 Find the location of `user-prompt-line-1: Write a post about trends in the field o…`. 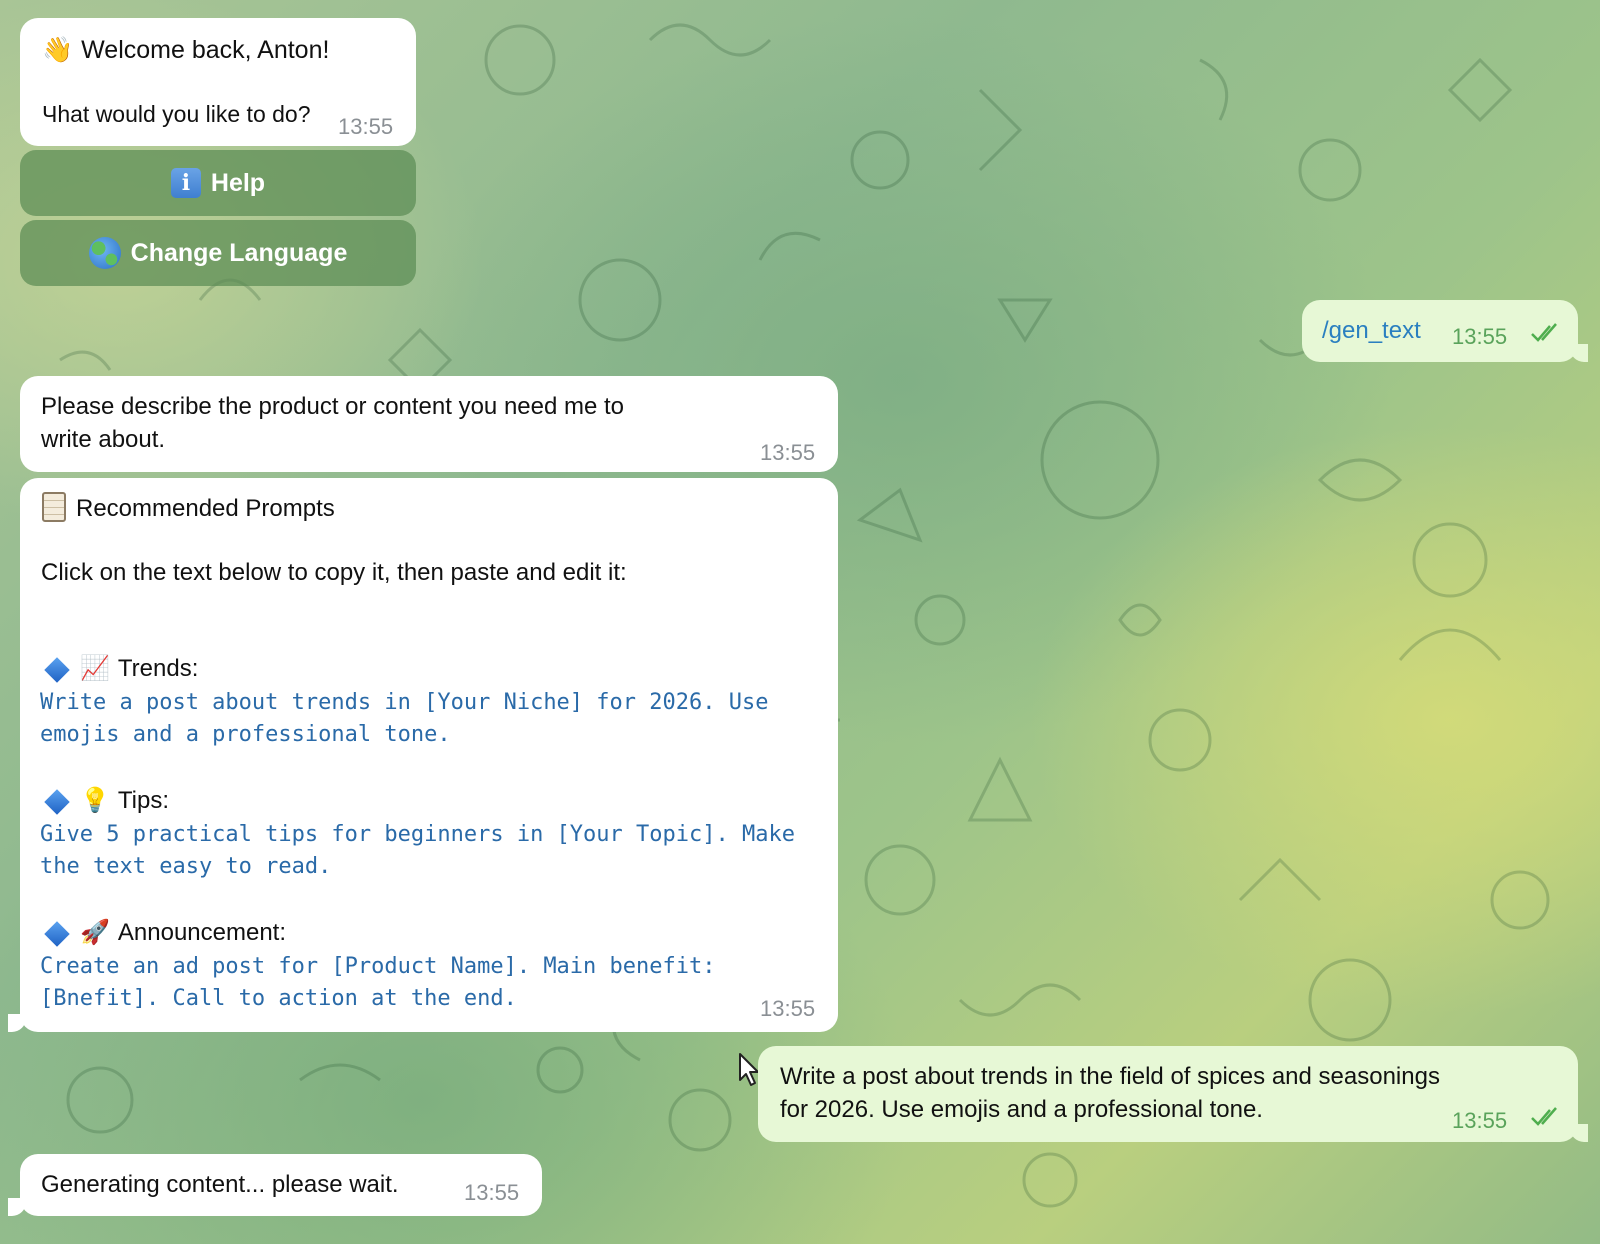

user-prompt-line-1: Write a post about trends in the field o… is located at coordinates (1110, 1076).